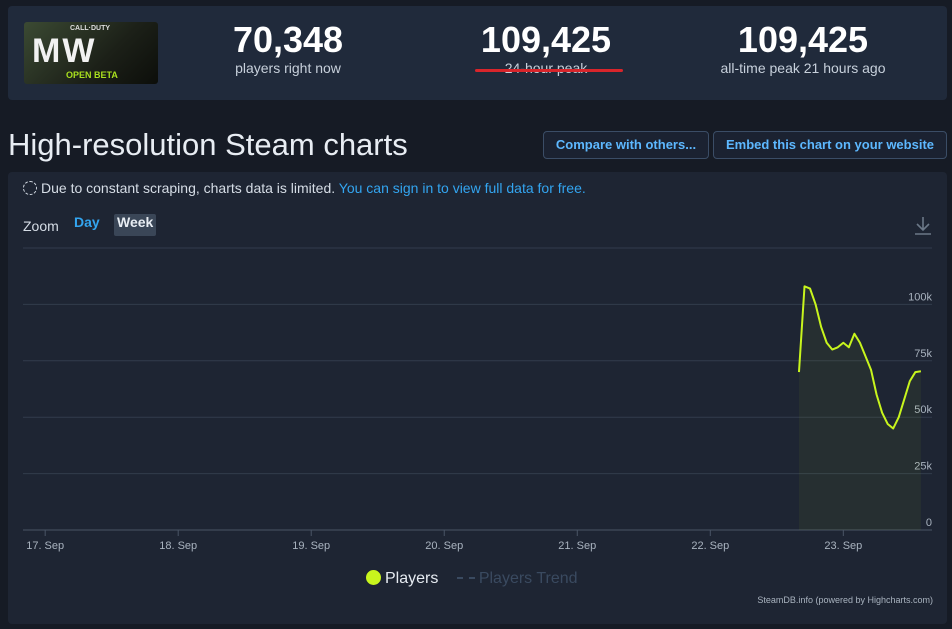 This screenshot has width=952, height=629. I want to click on stat-24h-peak: 109,425 24-hour peak, so click(546, 48).